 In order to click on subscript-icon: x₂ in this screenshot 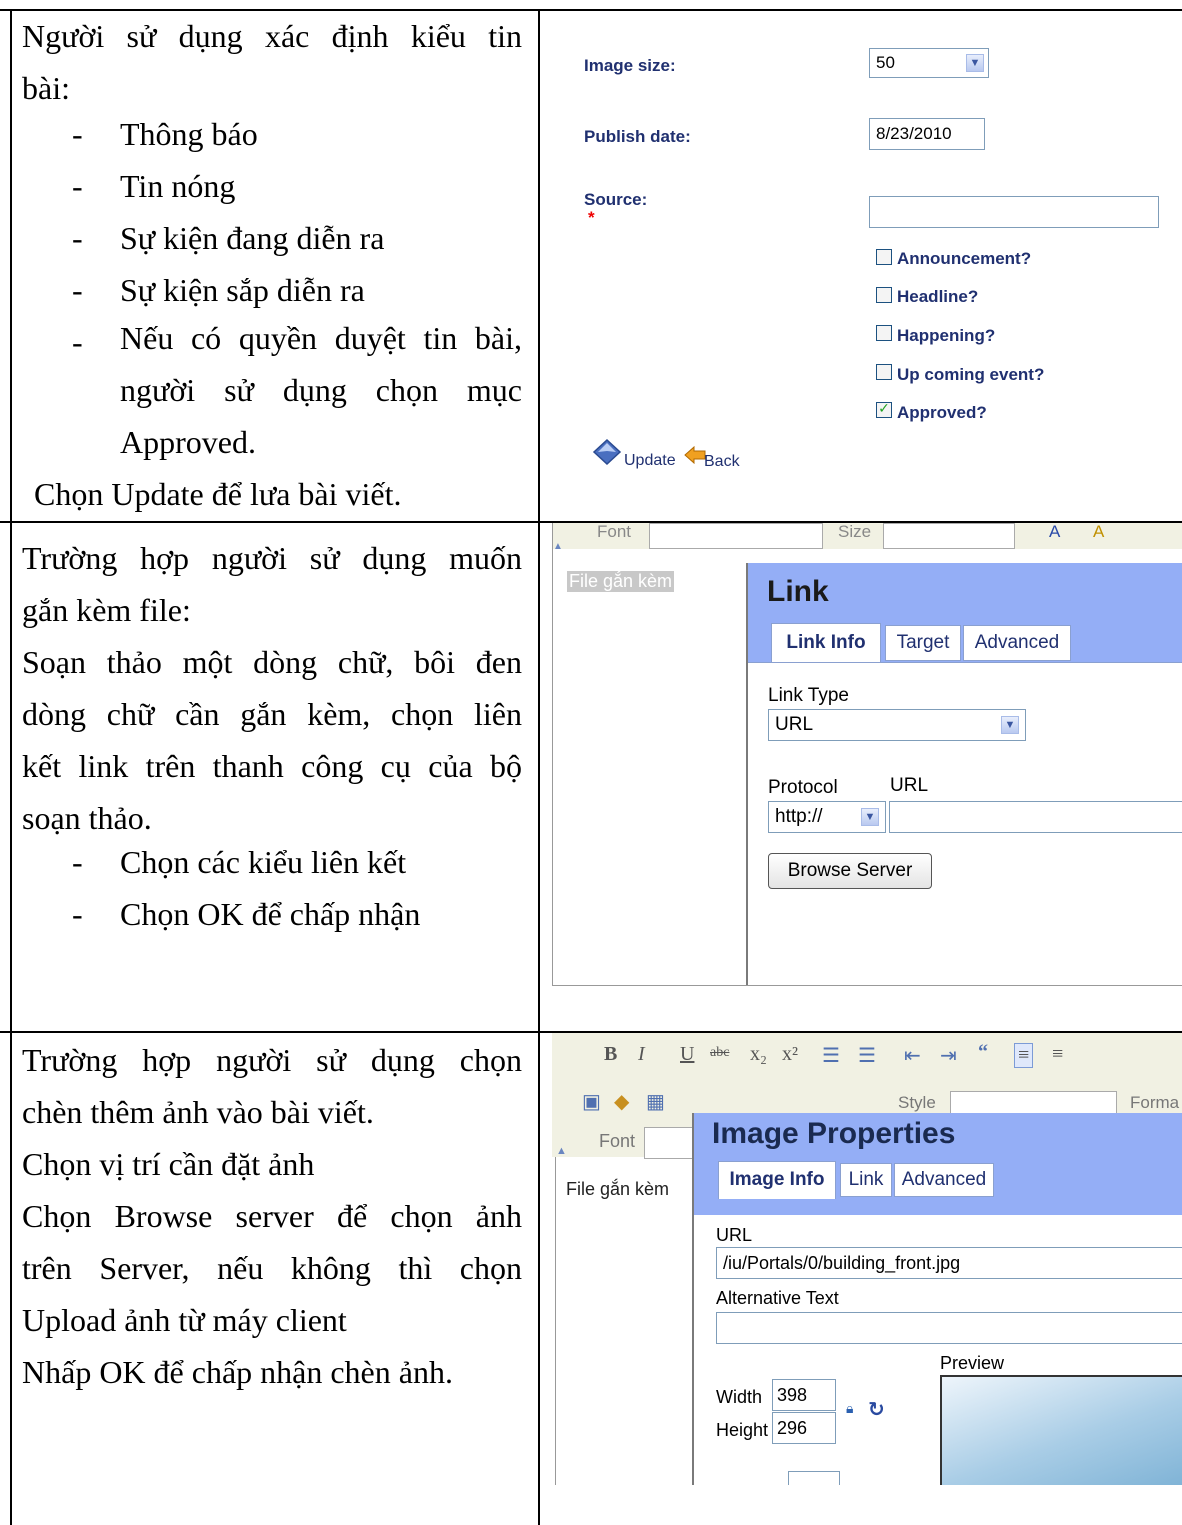, I will do `click(758, 1054)`.